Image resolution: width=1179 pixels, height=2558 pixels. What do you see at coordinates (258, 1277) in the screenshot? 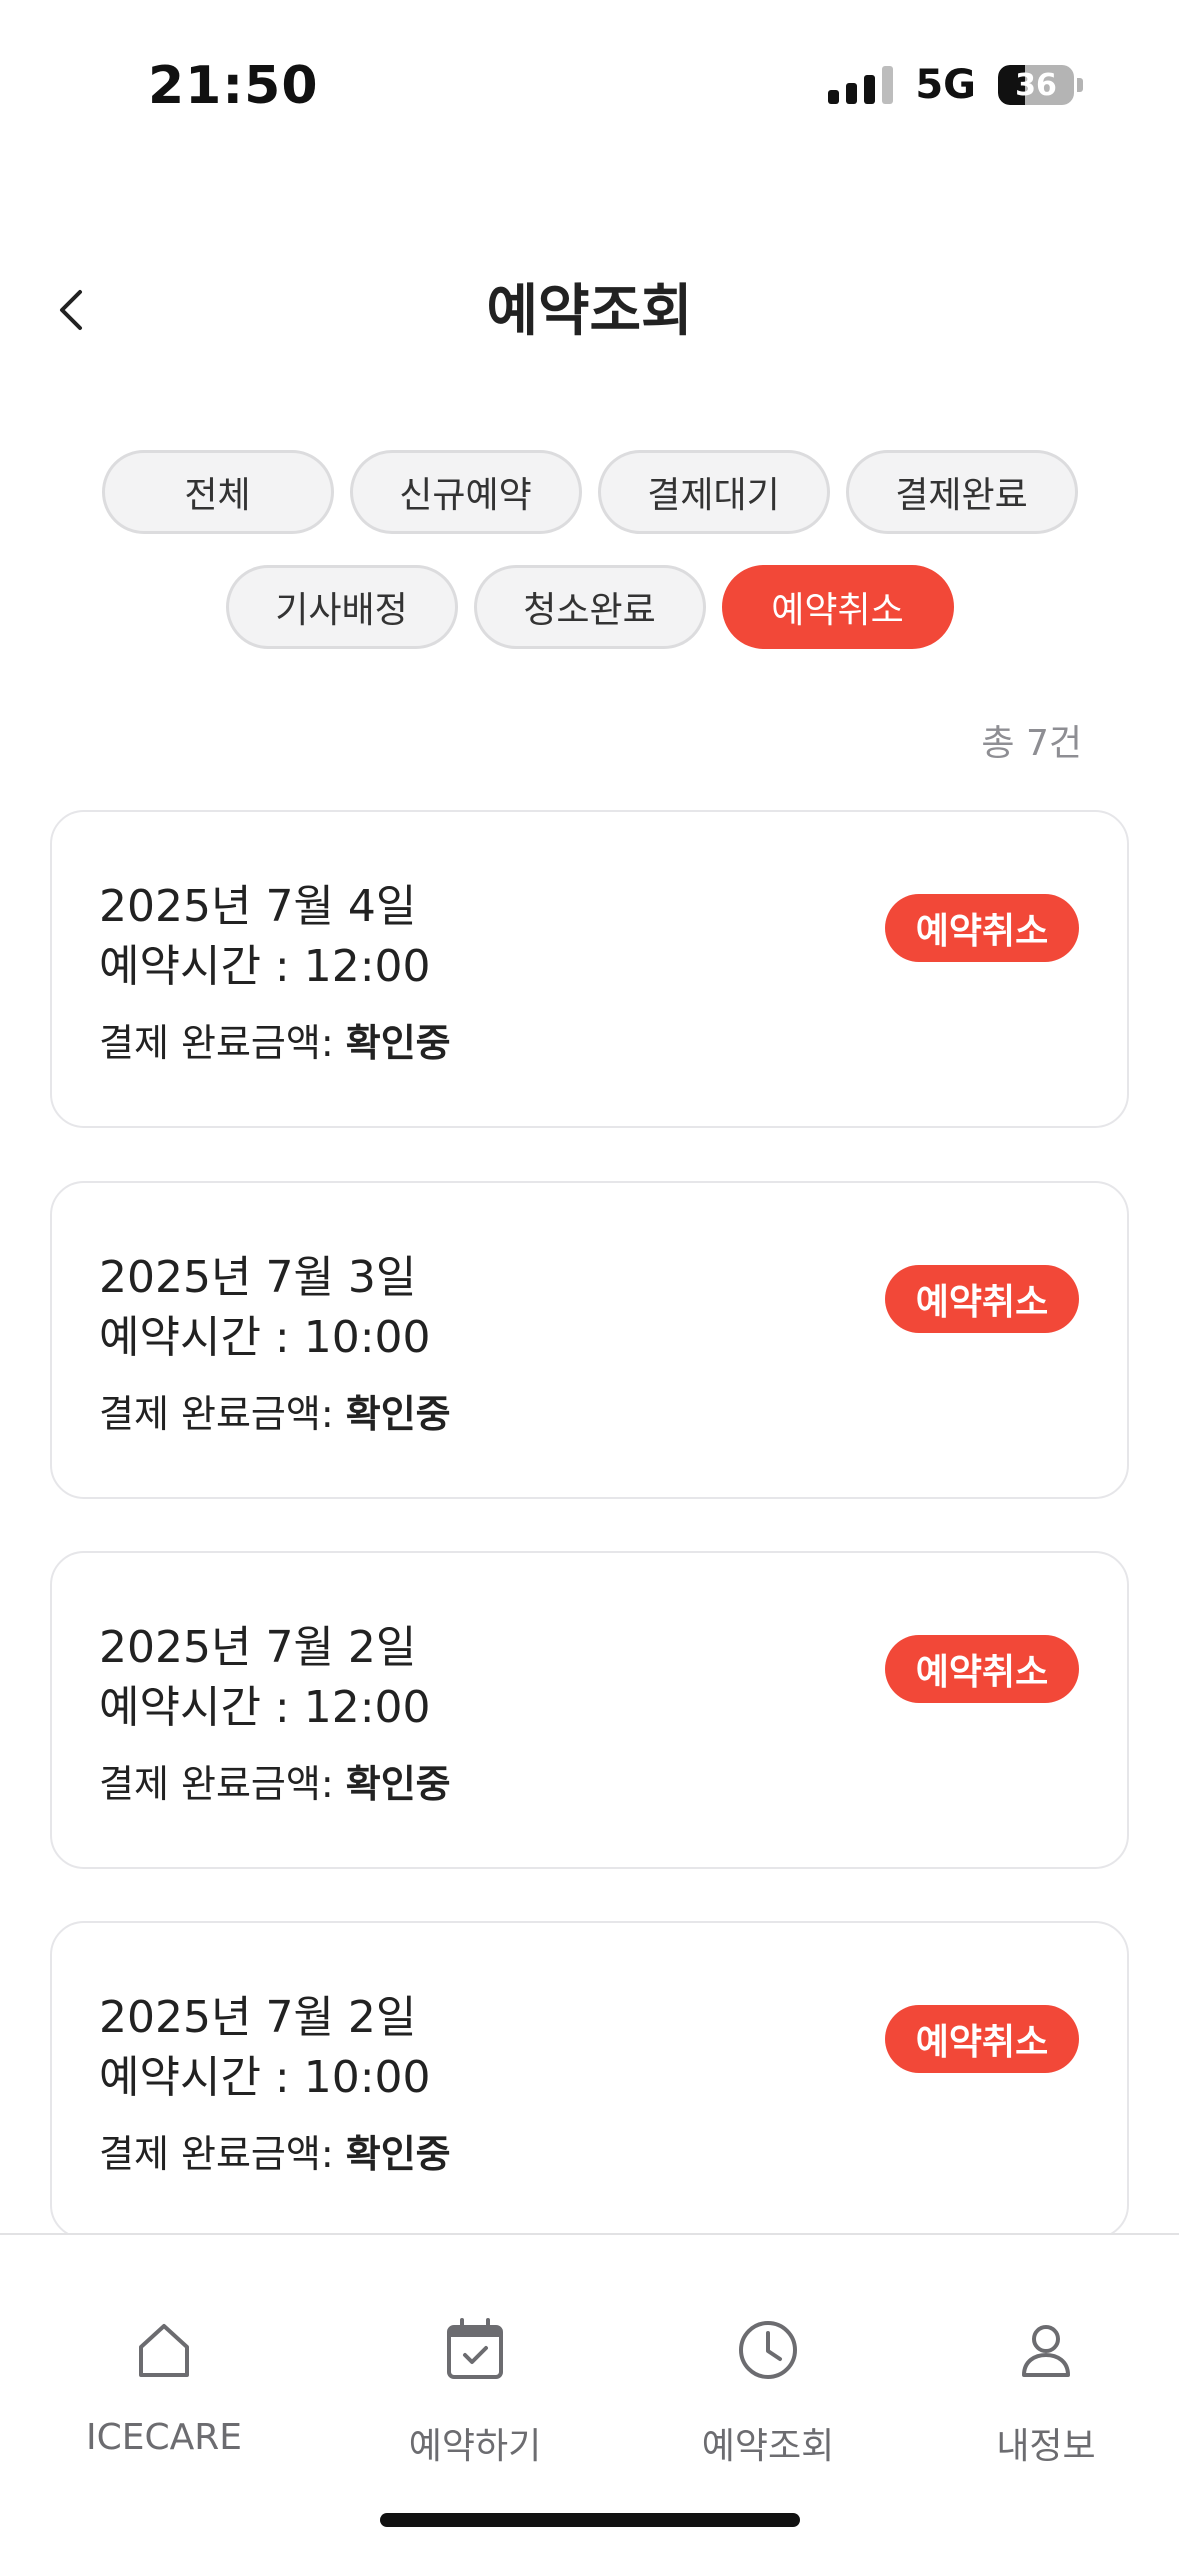
I see `reservation-date: 2025년 7월 3일` at bounding box center [258, 1277].